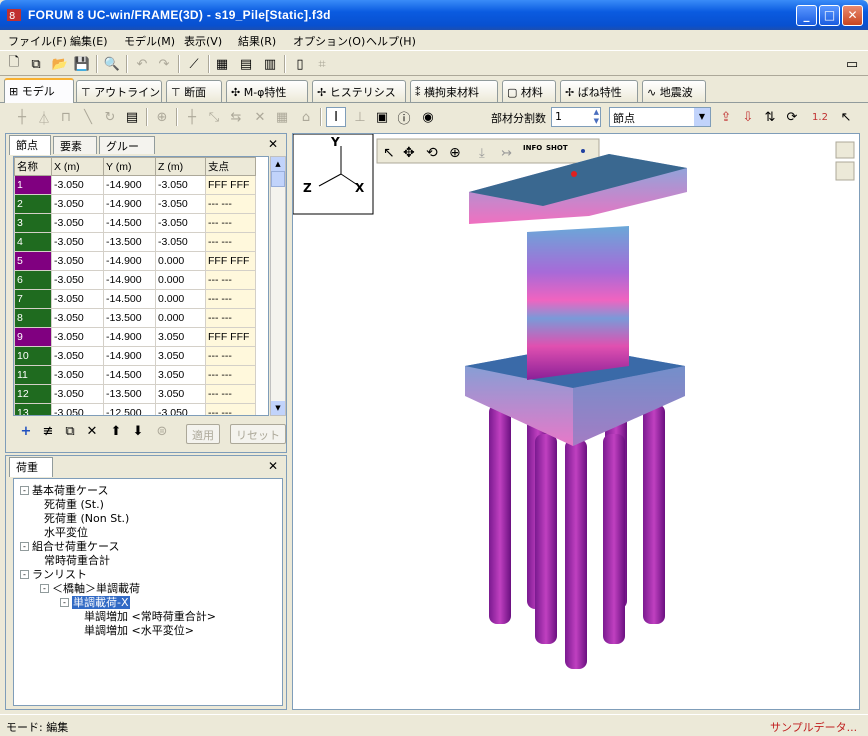  Describe the element at coordinates (33, 280) in the screenshot. I see `table-cell: 6` at that location.